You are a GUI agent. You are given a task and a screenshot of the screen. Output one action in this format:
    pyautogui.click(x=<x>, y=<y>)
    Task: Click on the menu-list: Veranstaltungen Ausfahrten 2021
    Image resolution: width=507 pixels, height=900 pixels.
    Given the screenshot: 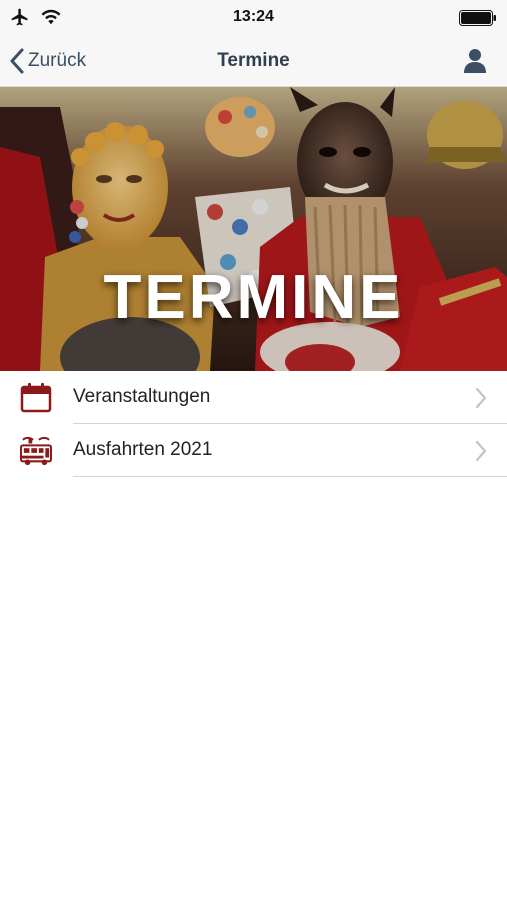 What is the action you would take?
    pyautogui.click(x=253, y=424)
    